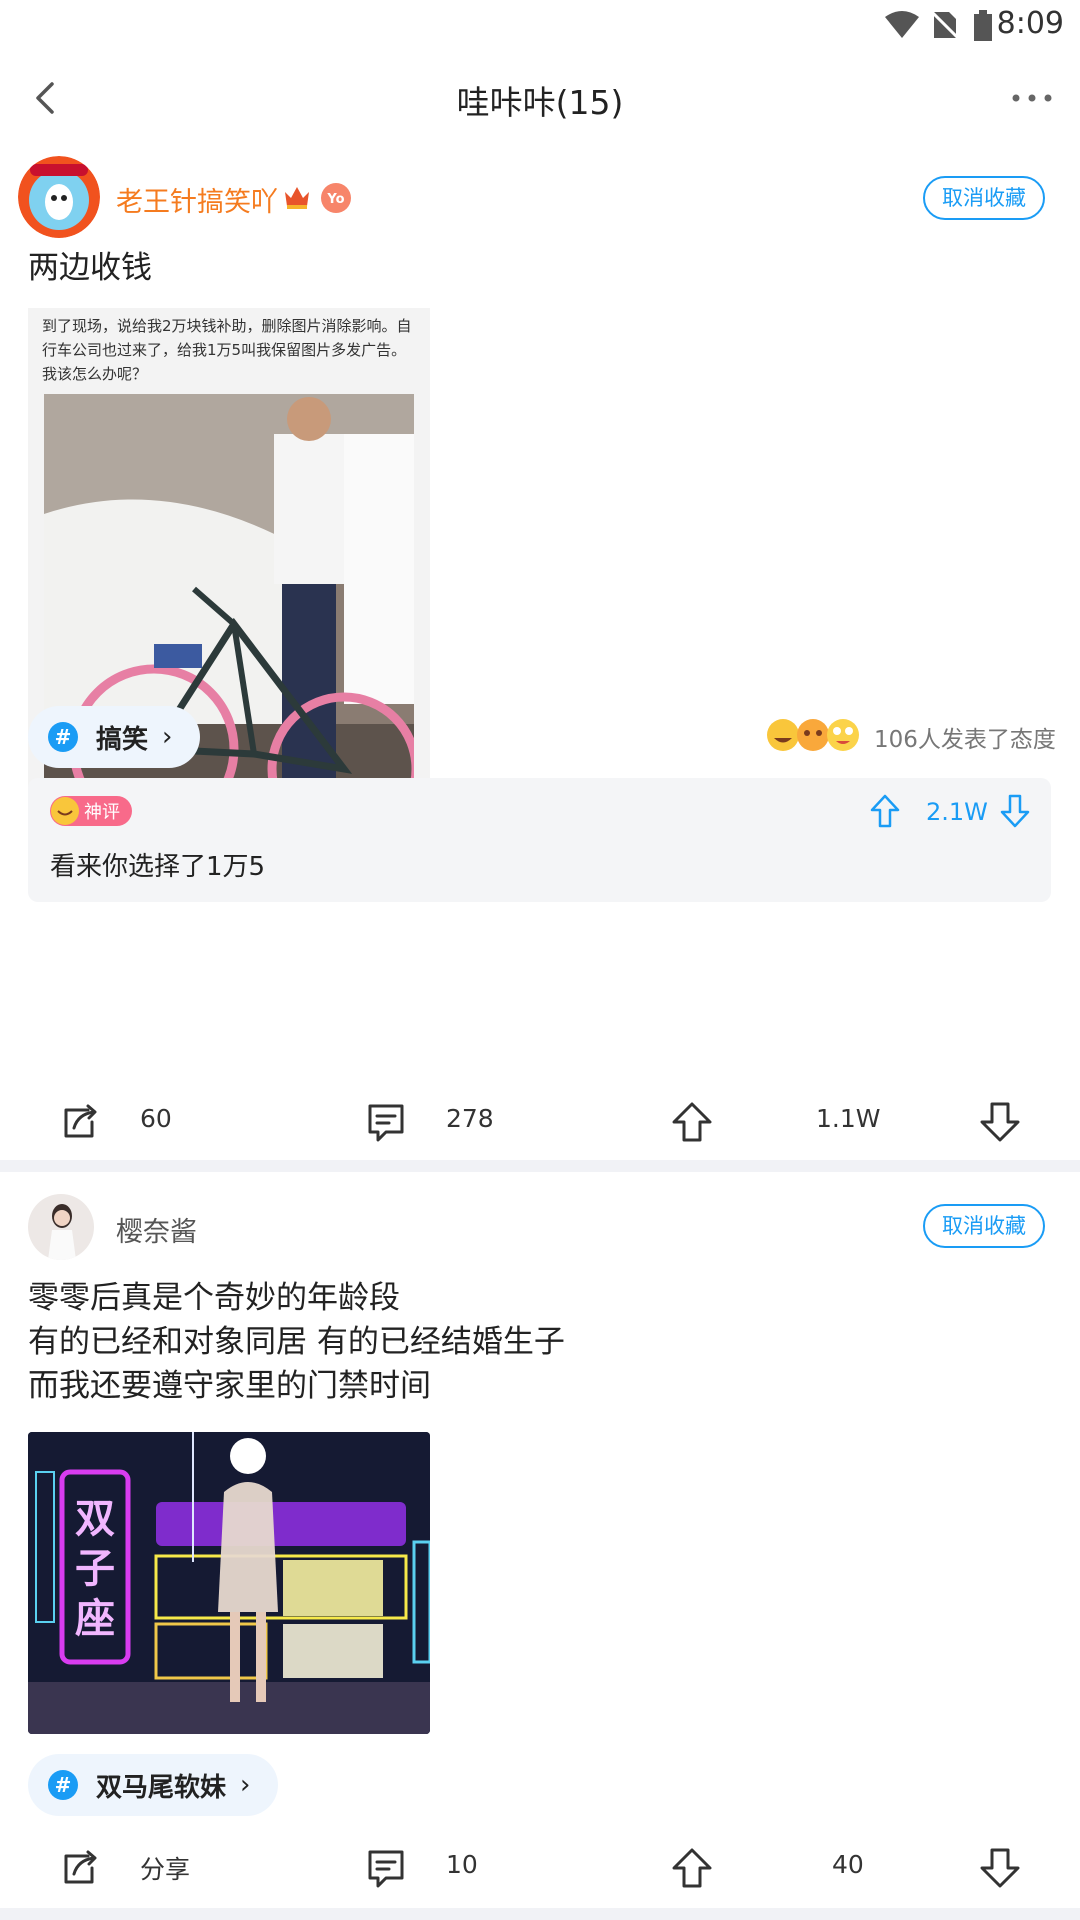 The image size is (1080, 1920). Describe the element at coordinates (161, 1787) in the screenshot. I see `topic-tag-label: 双马尾软妹` at that location.